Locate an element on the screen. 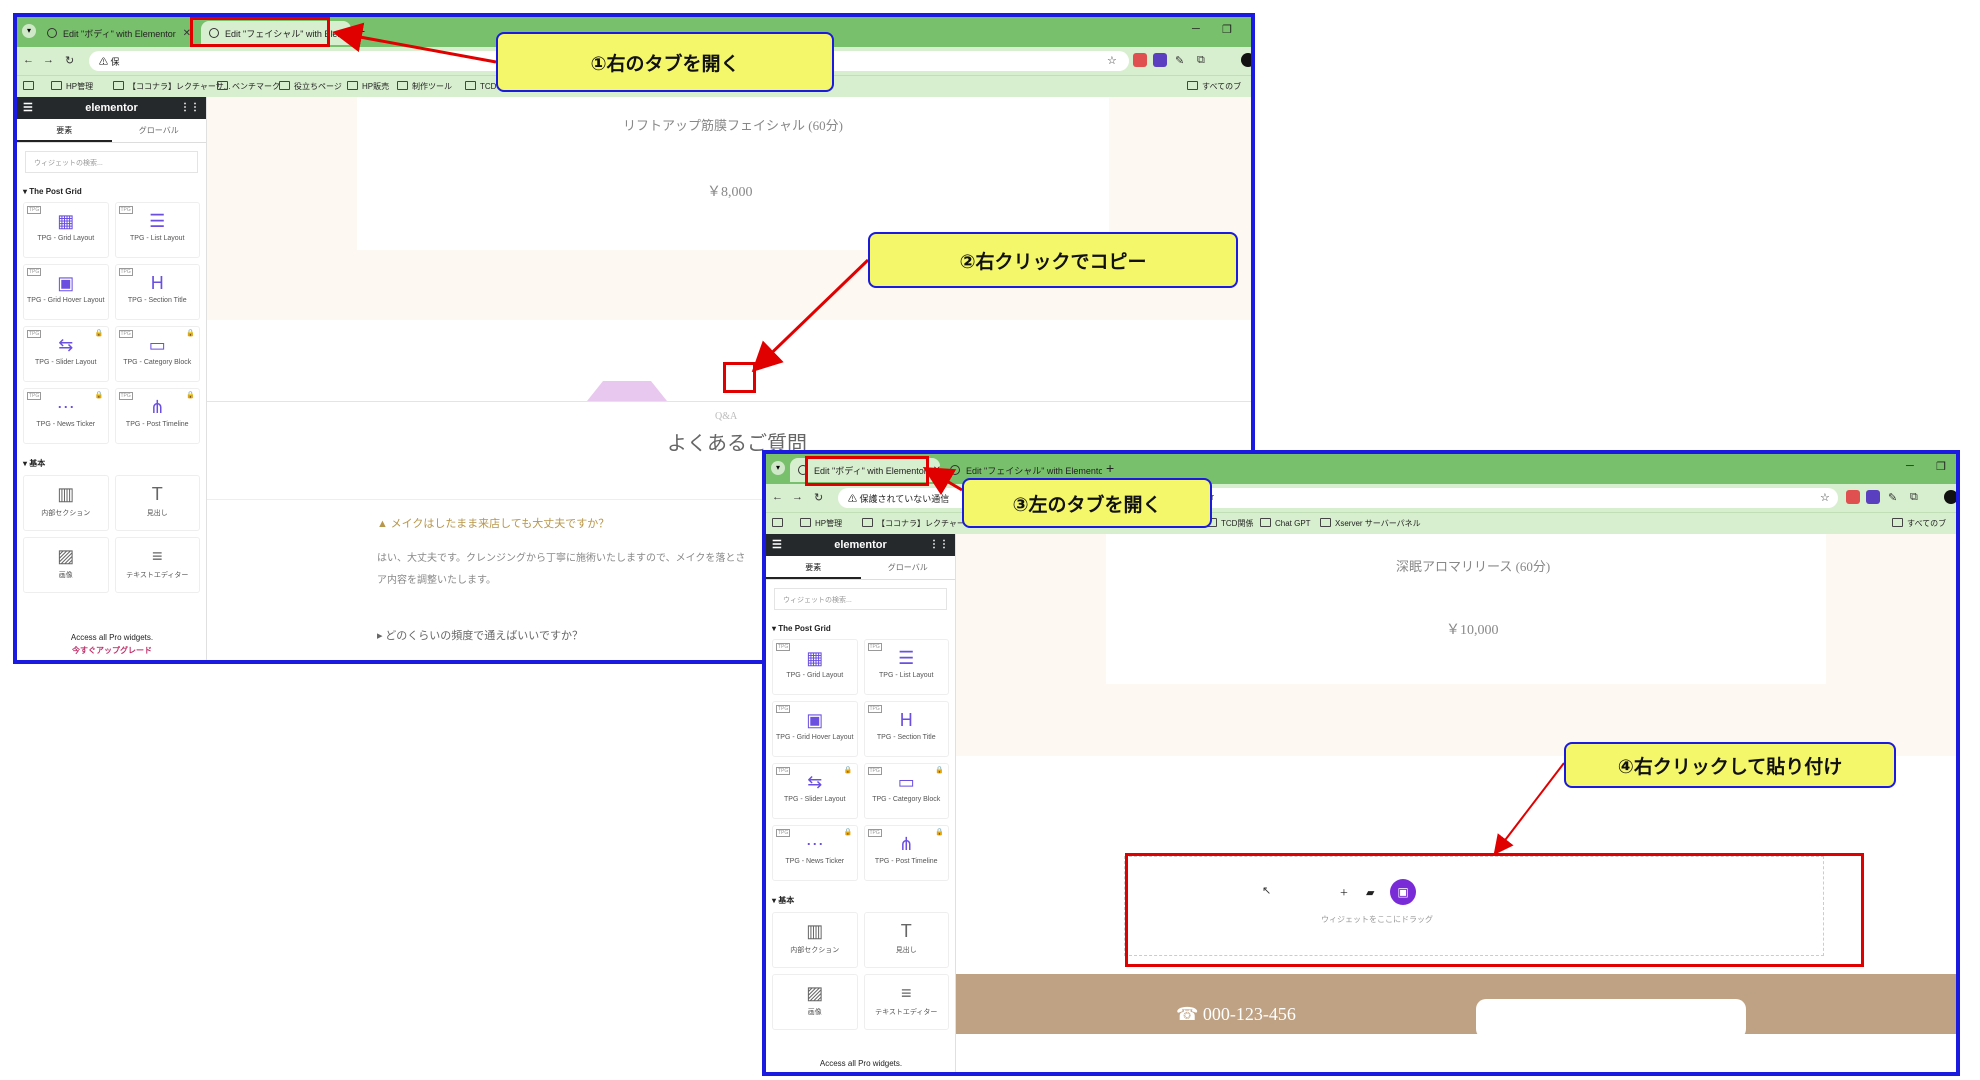 Image resolution: width=1980 pixels, height=1080 pixels. bookmark-tcd: TCD is located at coordinates (480, 86).